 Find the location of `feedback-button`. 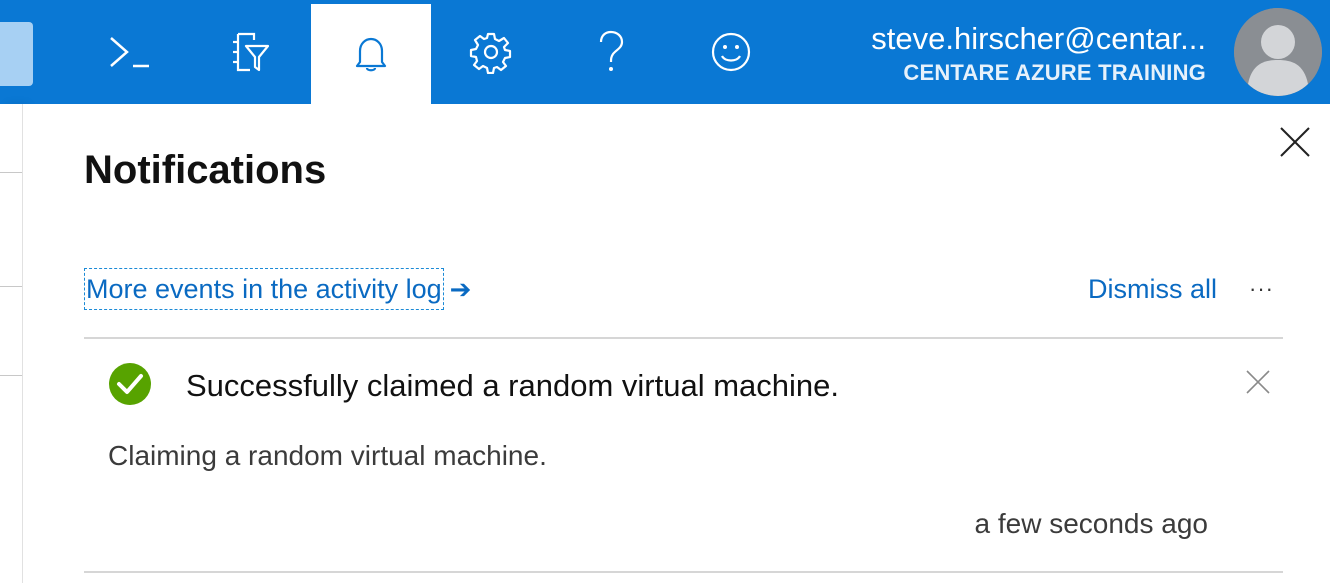

feedback-button is located at coordinates (731, 52).